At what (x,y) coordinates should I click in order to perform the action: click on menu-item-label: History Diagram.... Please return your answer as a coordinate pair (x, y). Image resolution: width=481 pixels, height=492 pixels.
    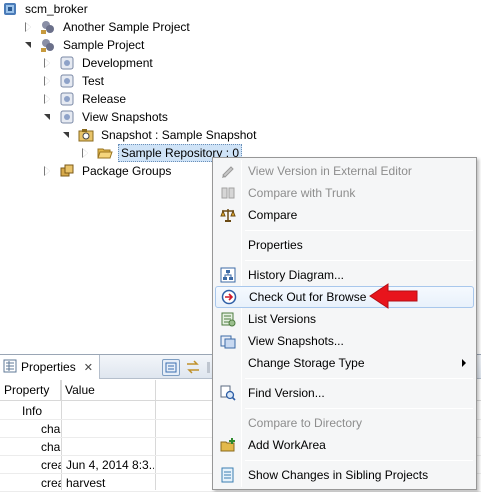
    Looking at the image, I should click on (296, 275).